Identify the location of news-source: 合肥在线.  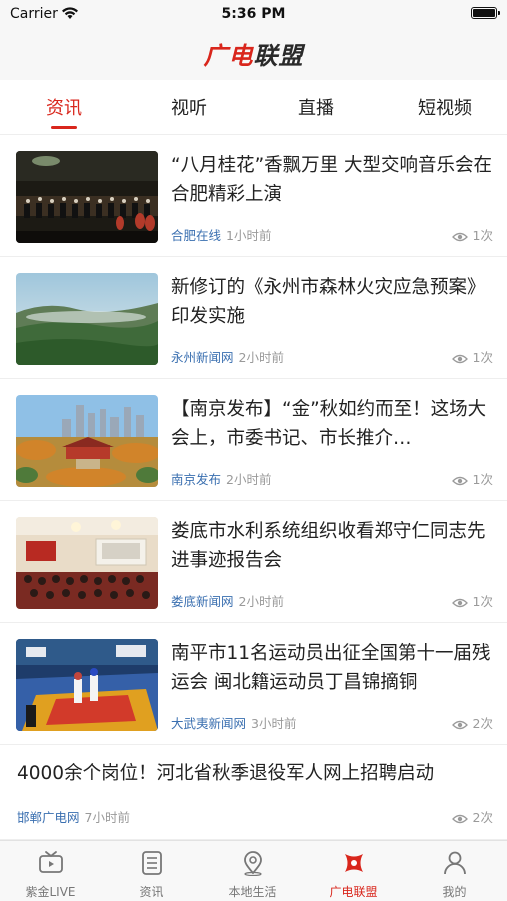
(196, 235).